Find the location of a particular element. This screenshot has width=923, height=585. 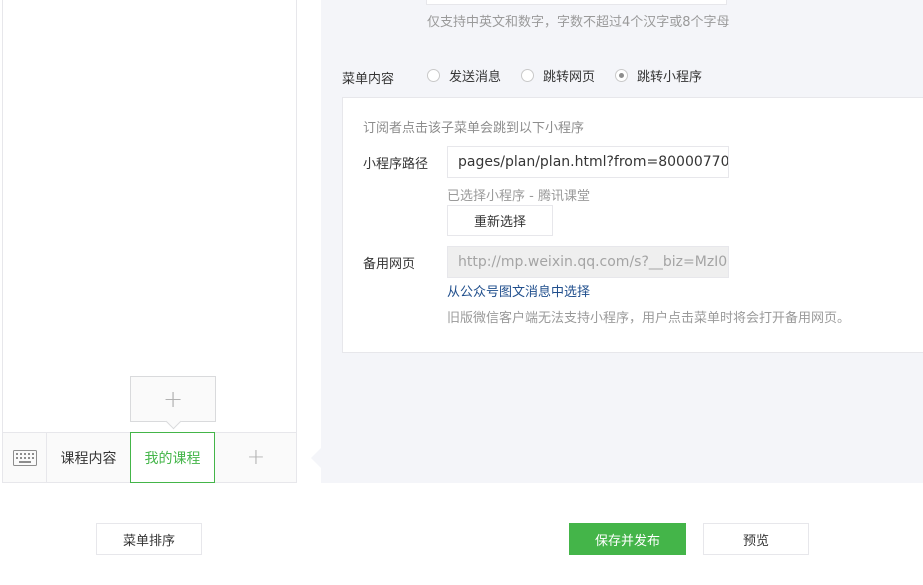

radio-send-message: 发送消息 is located at coordinates (464, 75).